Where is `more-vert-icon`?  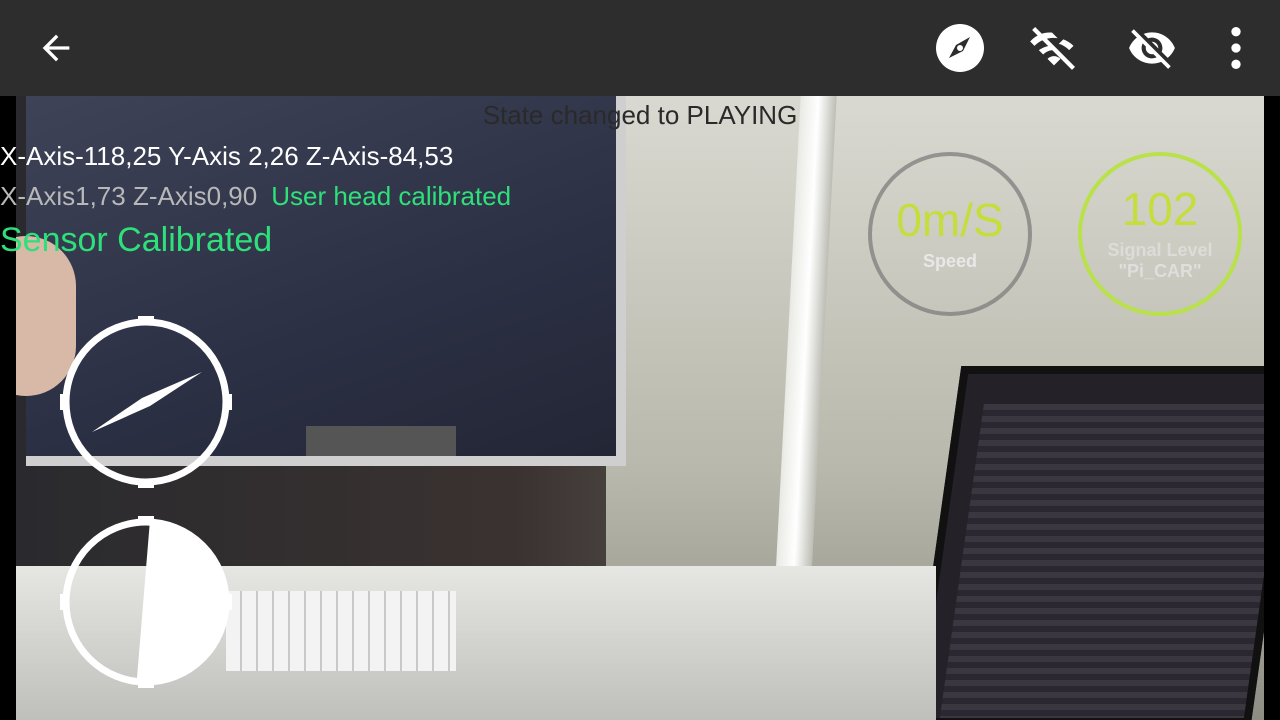
more-vert-icon is located at coordinates (1236, 48).